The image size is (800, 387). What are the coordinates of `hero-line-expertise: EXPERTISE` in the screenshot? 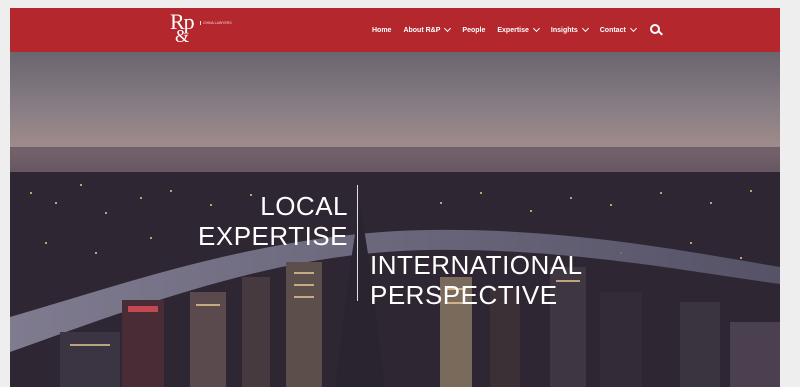 It's located at (273, 236).